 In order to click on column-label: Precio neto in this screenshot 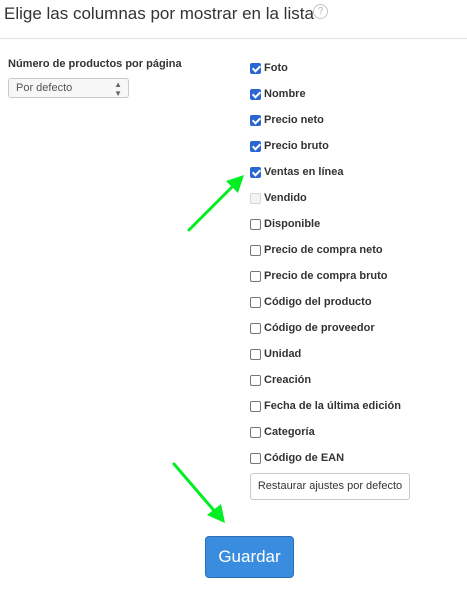, I will do `click(294, 120)`.